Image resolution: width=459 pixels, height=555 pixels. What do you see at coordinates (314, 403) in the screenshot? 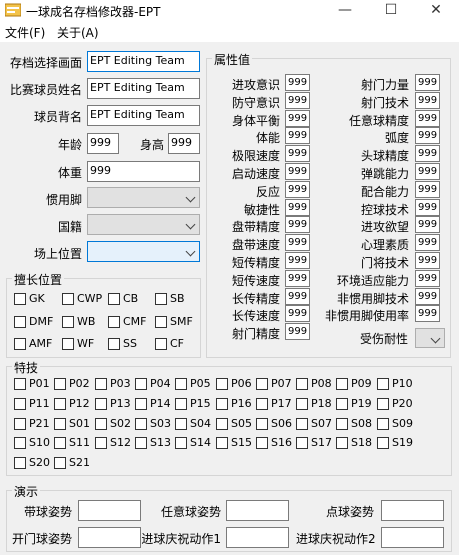
I see `skill-checkbox-p18: P18` at bounding box center [314, 403].